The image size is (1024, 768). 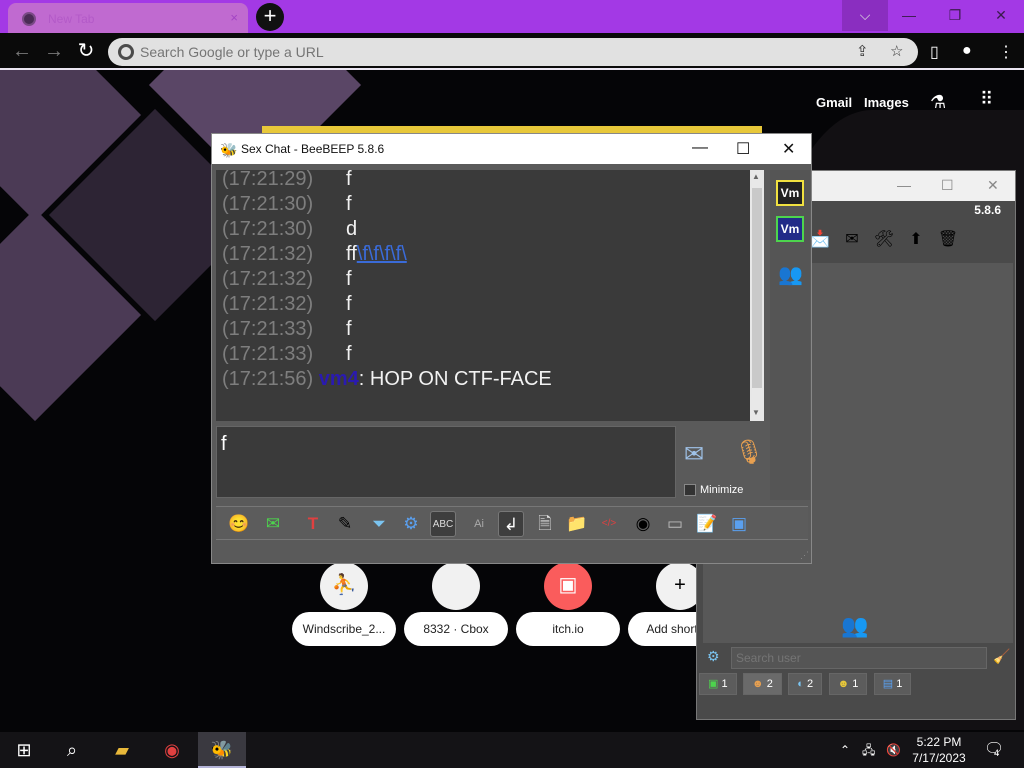 I want to click on folder-icon: 📁, so click(x=577, y=524).